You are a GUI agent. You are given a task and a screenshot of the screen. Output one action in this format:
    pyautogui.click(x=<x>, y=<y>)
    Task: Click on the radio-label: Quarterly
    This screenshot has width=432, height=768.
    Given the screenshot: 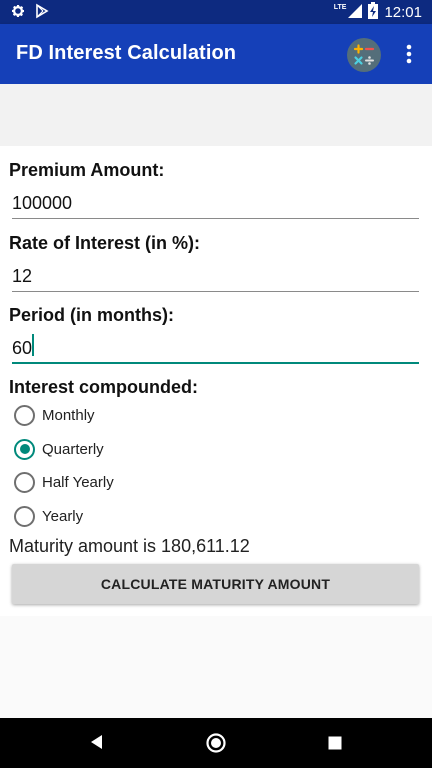 What is the action you would take?
    pyautogui.click(x=73, y=449)
    